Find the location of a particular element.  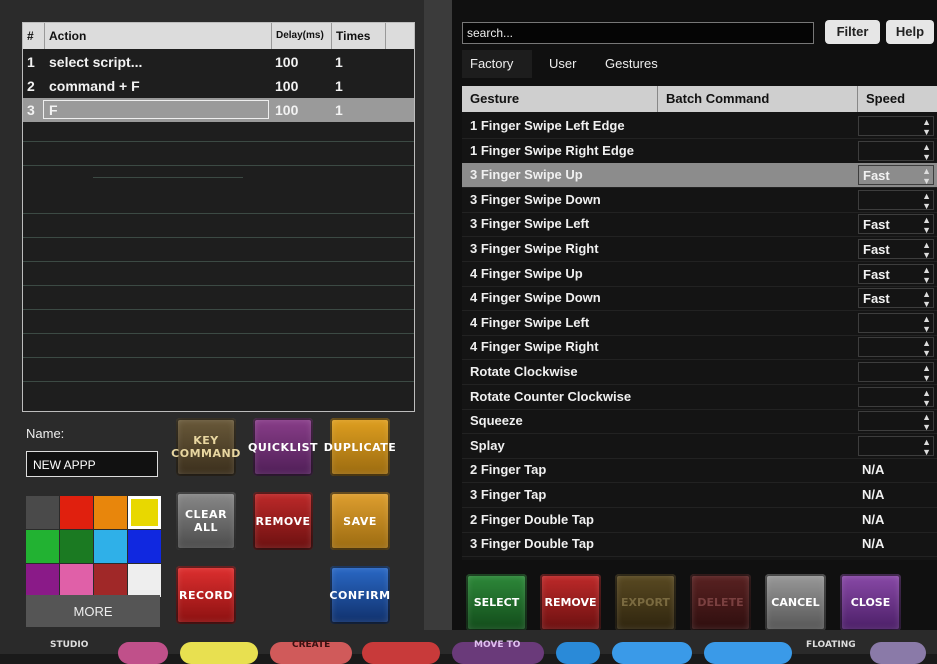

col-gesture-header: Gesture is located at coordinates (560, 99).